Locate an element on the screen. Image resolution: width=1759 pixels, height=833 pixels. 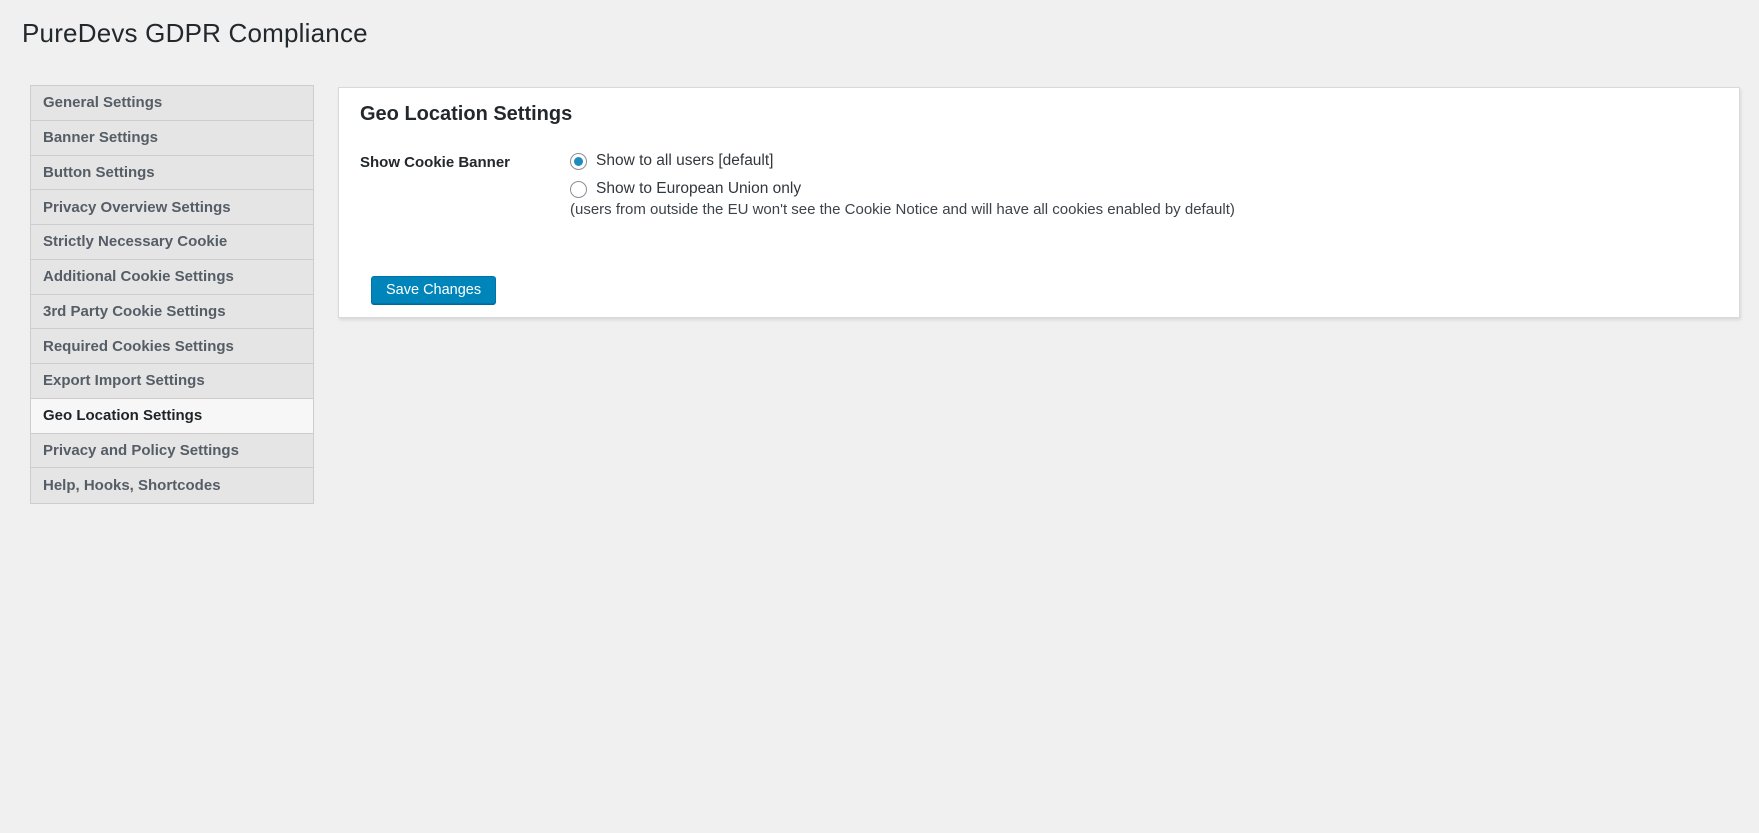
sidebar-item-general-settings: General Settings is located at coordinates (172, 103).